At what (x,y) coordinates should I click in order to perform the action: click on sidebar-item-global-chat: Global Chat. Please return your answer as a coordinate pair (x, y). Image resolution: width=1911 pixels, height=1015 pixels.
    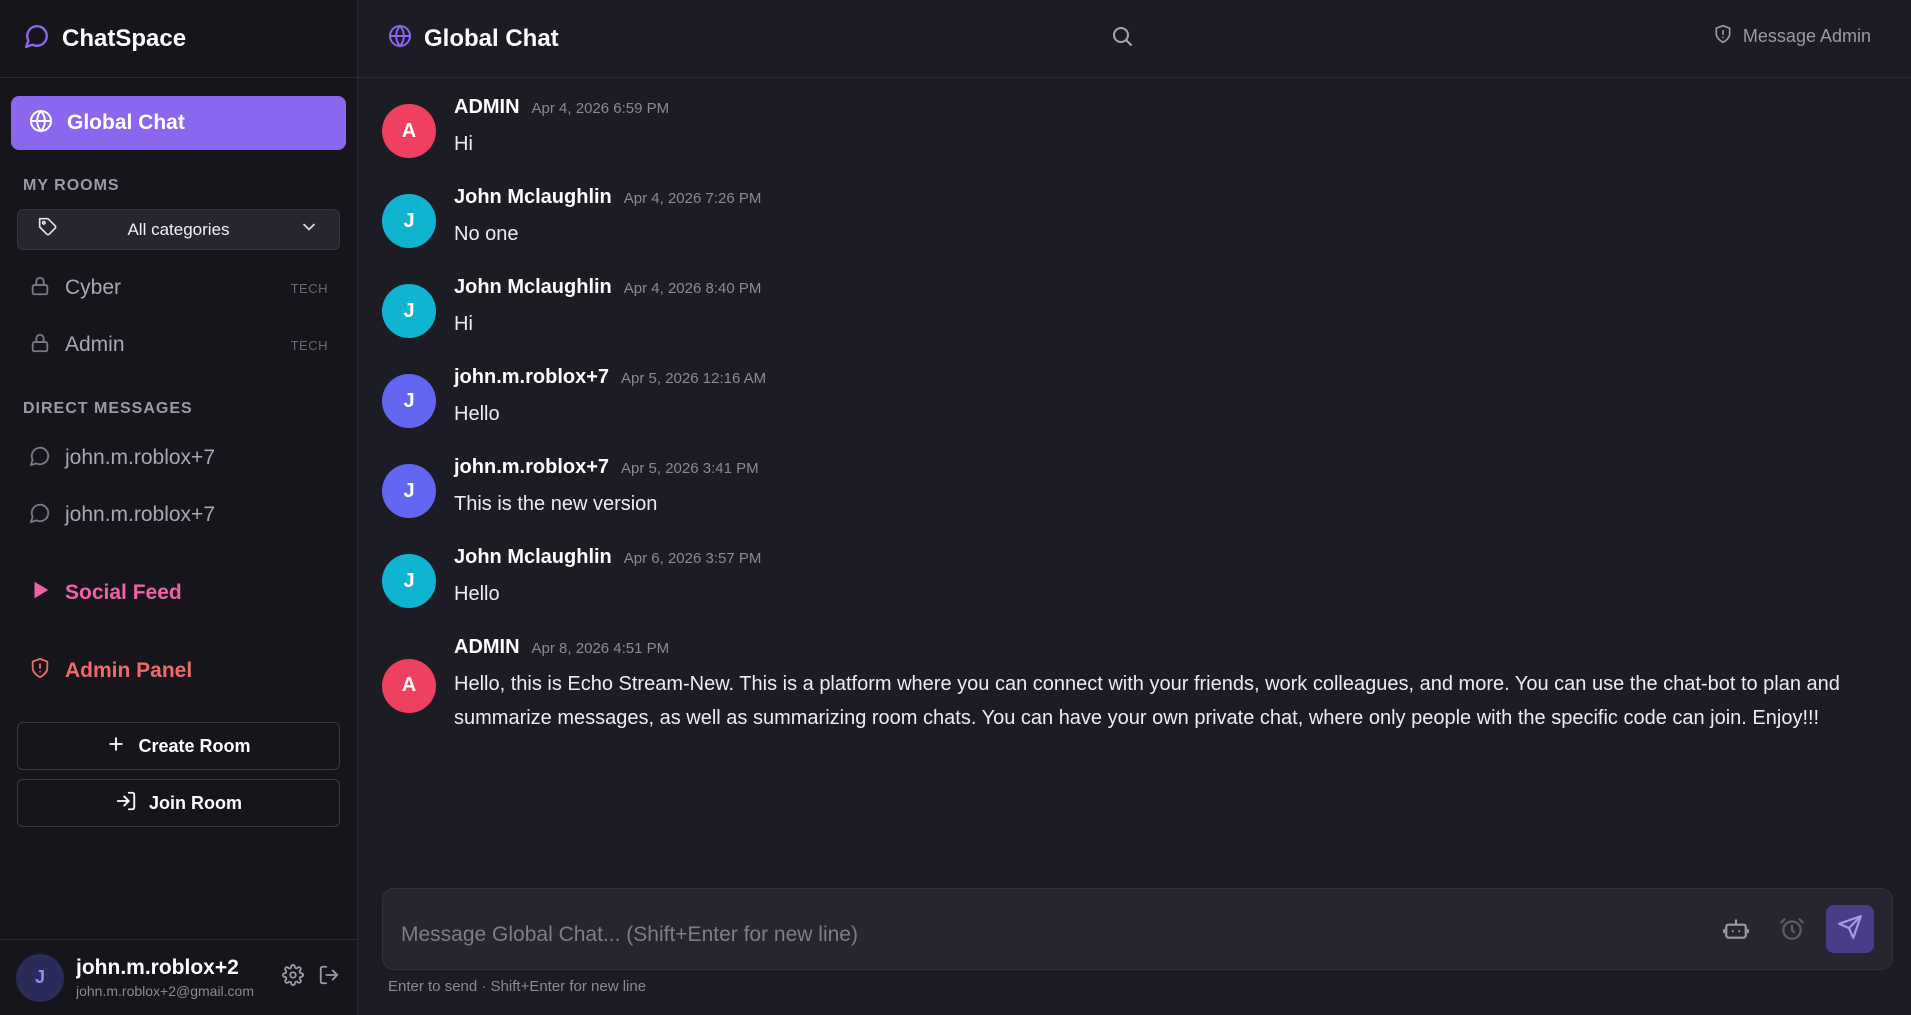
    Looking at the image, I should click on (178, 123).